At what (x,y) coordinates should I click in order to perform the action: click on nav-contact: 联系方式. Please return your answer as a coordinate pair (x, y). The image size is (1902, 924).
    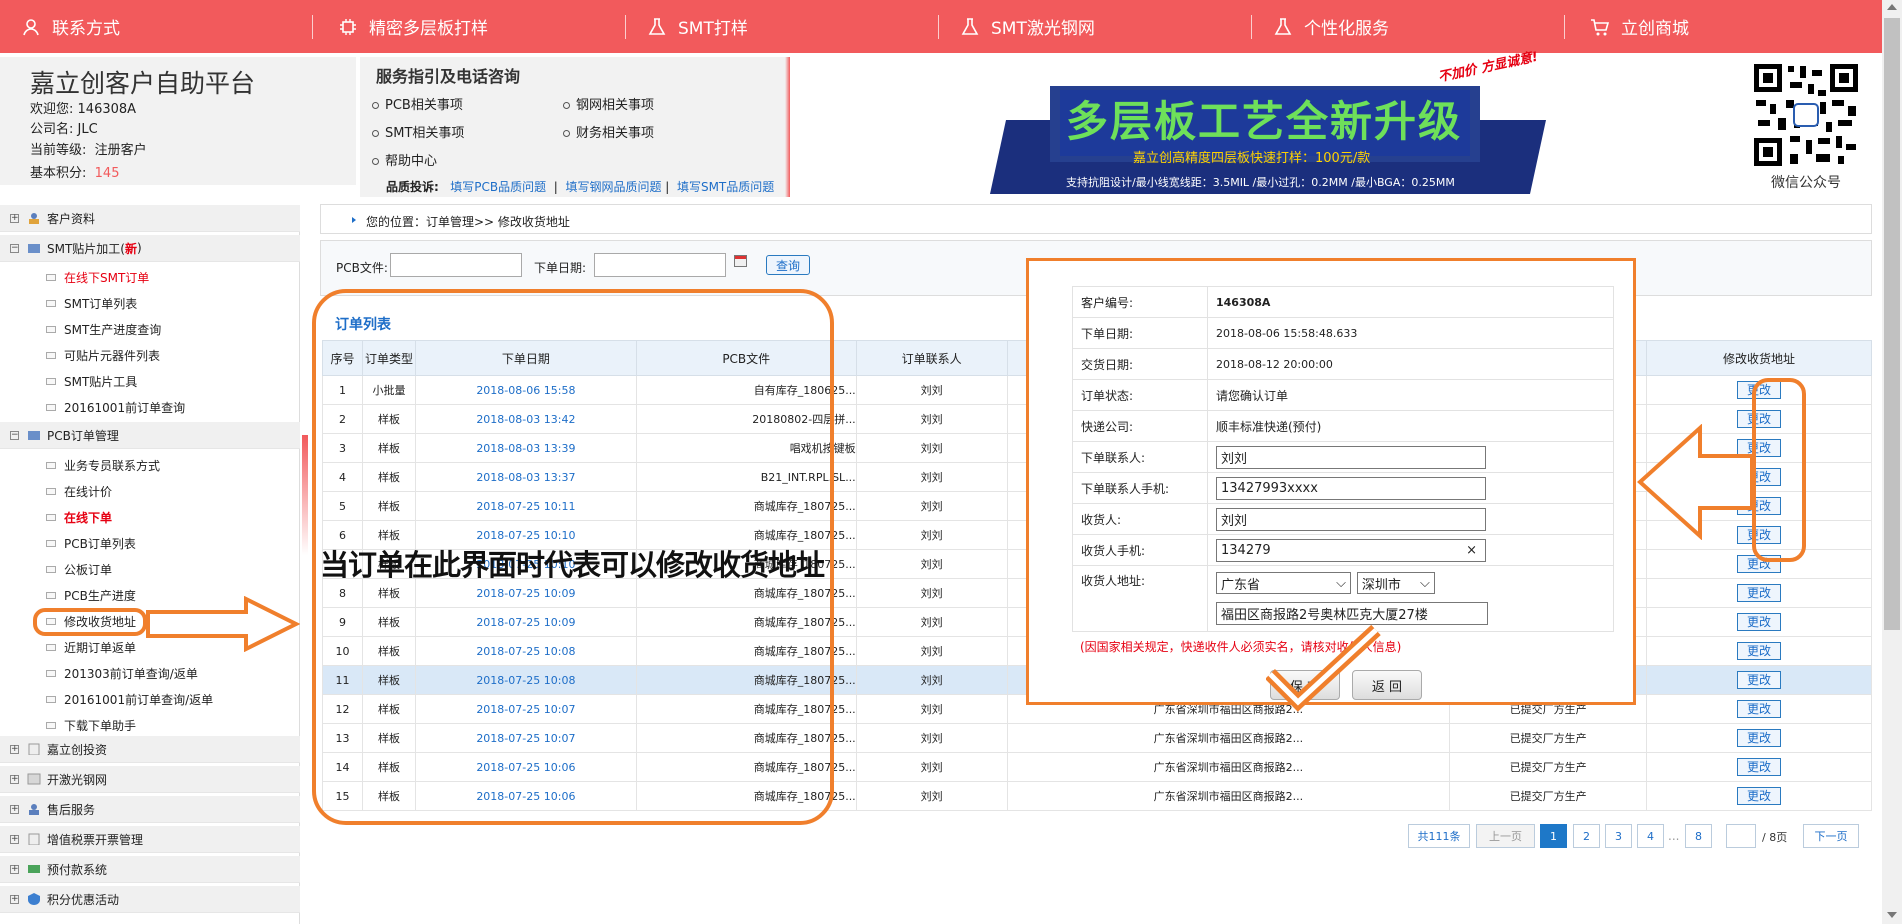
    Looking at the image, I should click on (166, 26).